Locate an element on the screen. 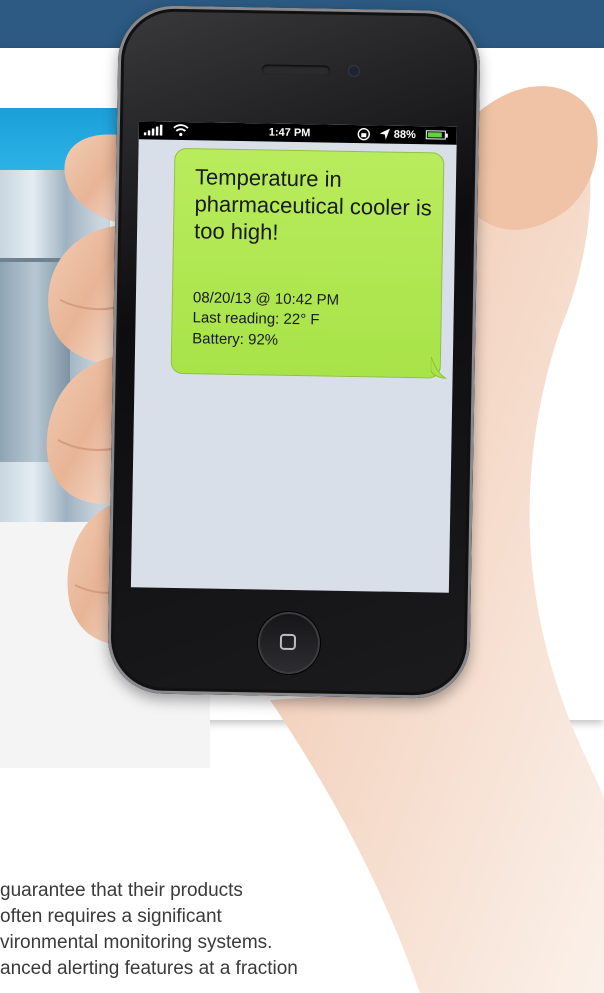 Image resolution: width=604 pixels, height=993 pixels. article-line: often requires a significant is located at coordinates (111, 916).